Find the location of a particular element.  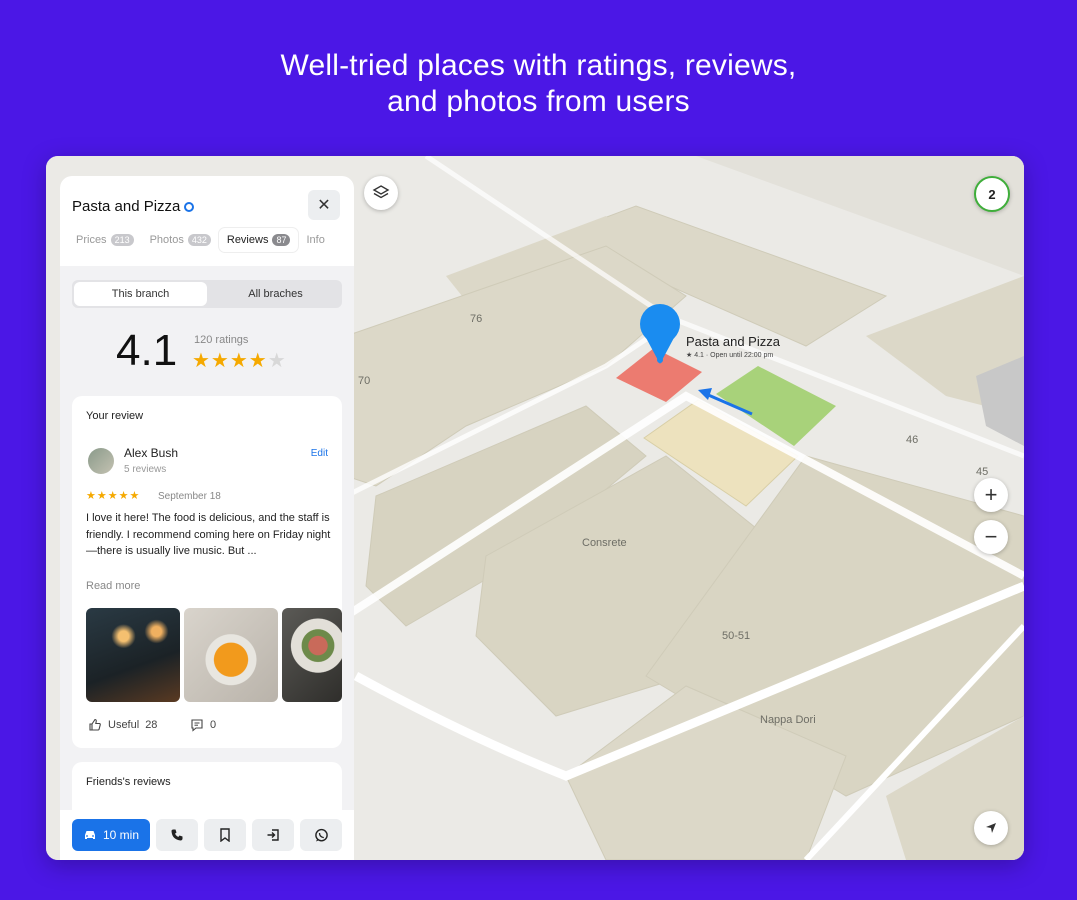

all-branches-option: All braches is located at coordinates (275, 294).